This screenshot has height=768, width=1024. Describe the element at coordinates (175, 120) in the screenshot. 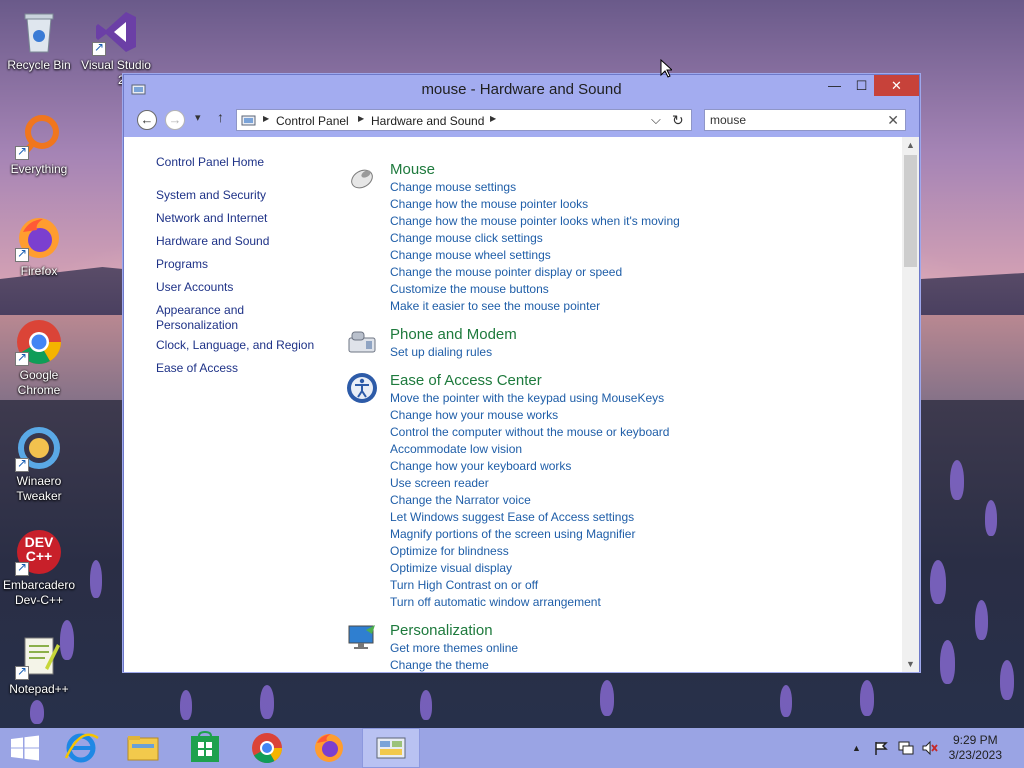

I see `forward-button: →` at that location.